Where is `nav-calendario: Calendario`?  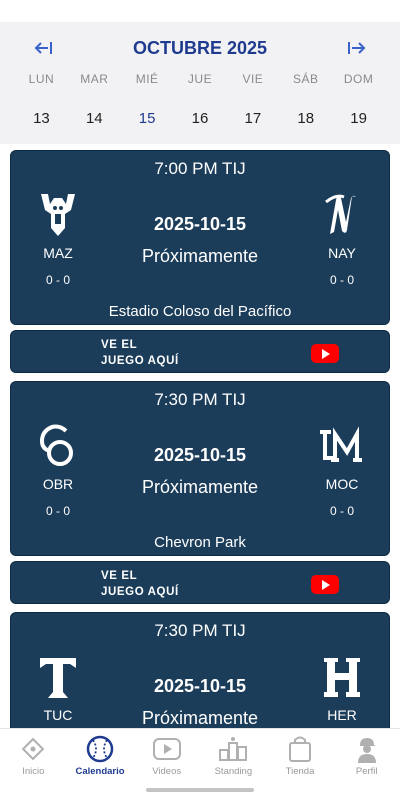
nav-calendario: Calendario is located at coordinates (100, 755).